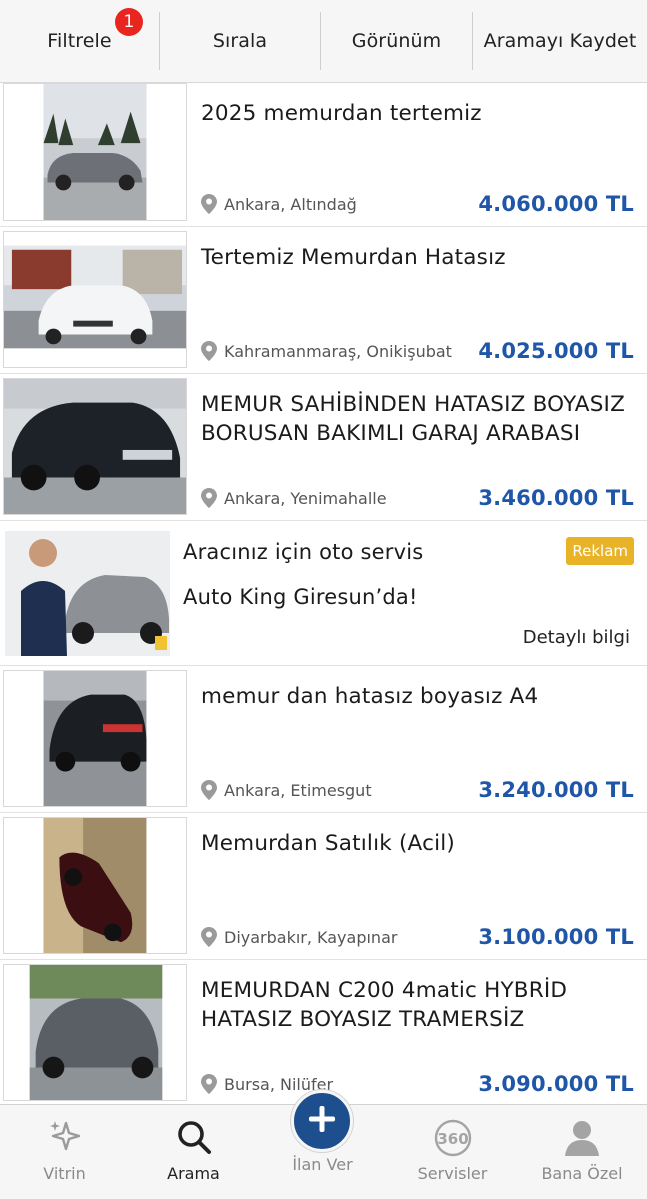  Describe the element at coordinates (298, 790) in the screenshot. I see `listing-location-text: Ankara, Etimesgut` at that location.